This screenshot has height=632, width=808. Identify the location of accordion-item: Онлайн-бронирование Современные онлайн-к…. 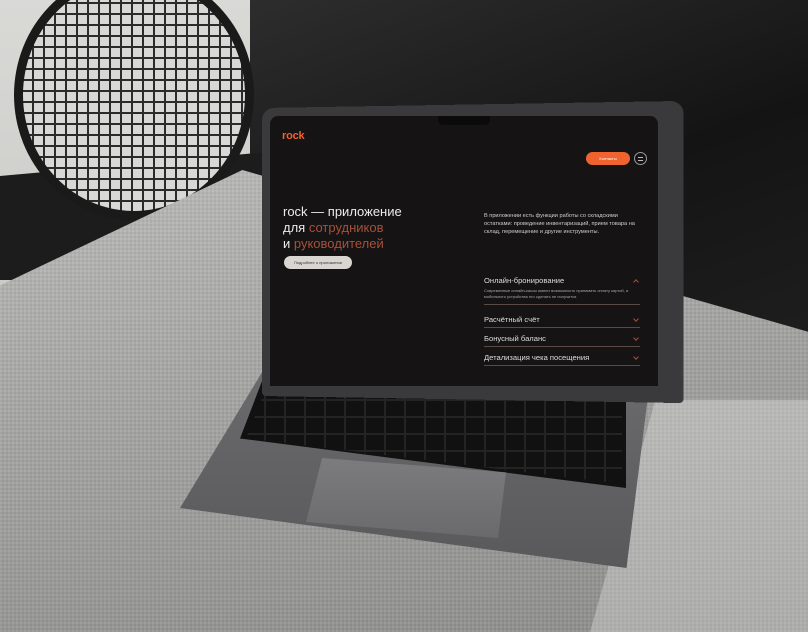
(562, 290).